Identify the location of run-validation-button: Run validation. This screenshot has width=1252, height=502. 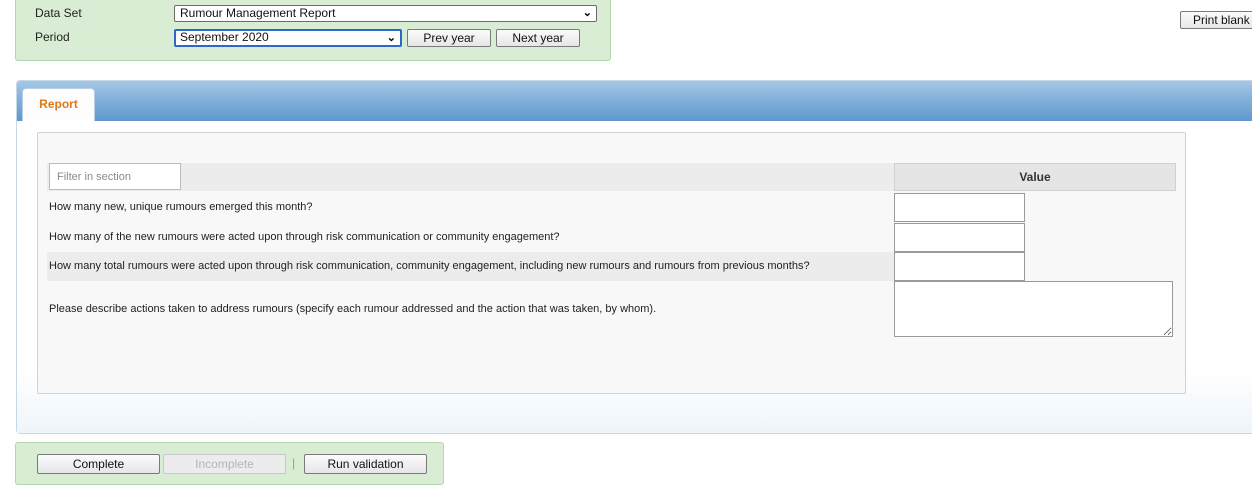
(365, 464).